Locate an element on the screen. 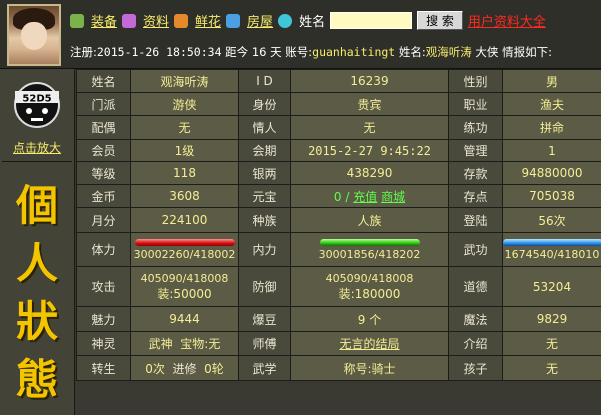 This screenshot has height=415, width=601. search-button: 搜 索 is located at coordinates (440, 20).